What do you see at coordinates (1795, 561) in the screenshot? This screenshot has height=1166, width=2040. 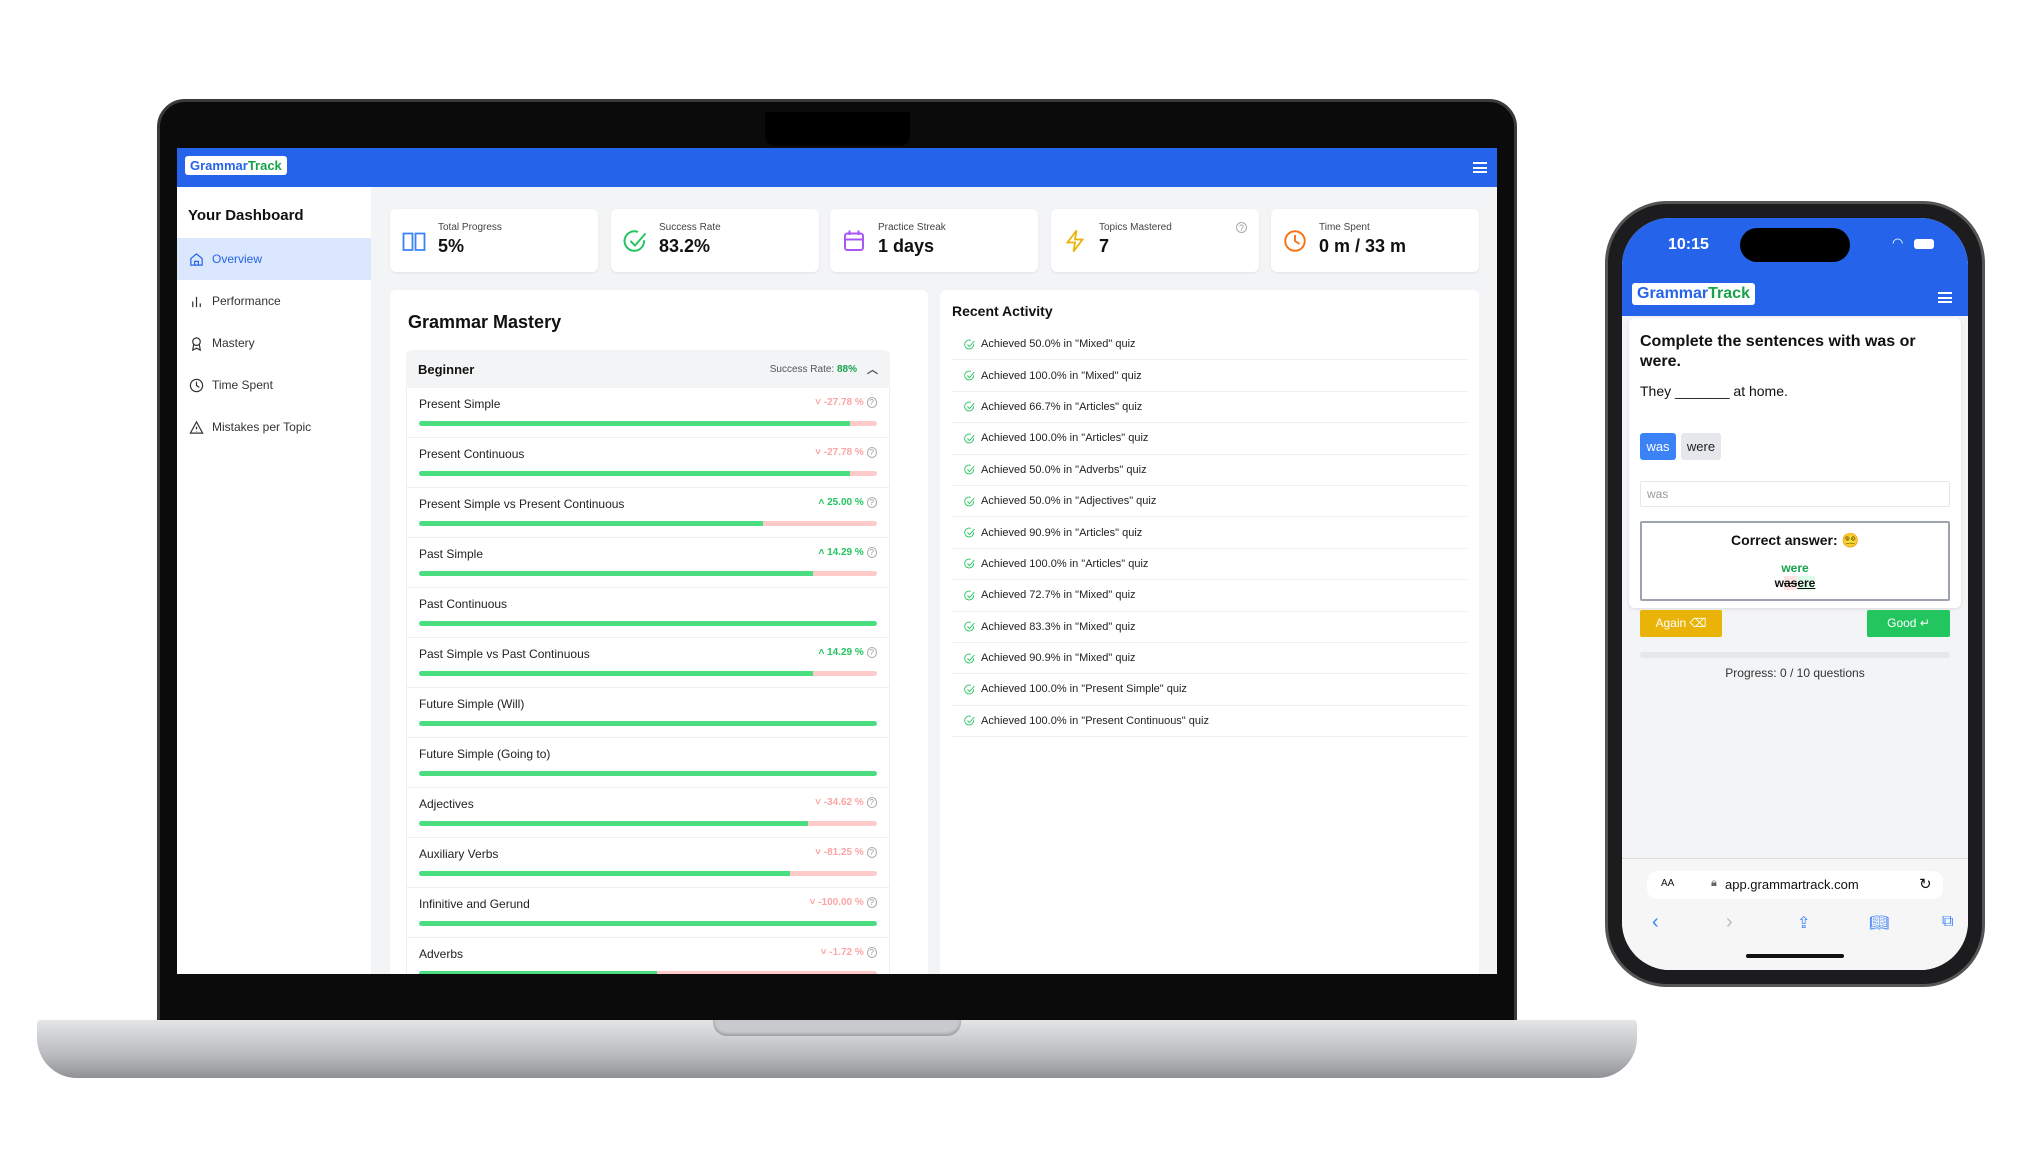 I see `feedback-box: Correct answer: 😵‍💫 were wasere` at bounding box center [1795, 561].